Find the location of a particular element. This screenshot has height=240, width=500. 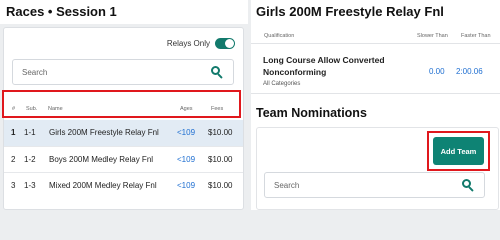

races-title: Races • Session 1 is located at coordinates (61, 11).